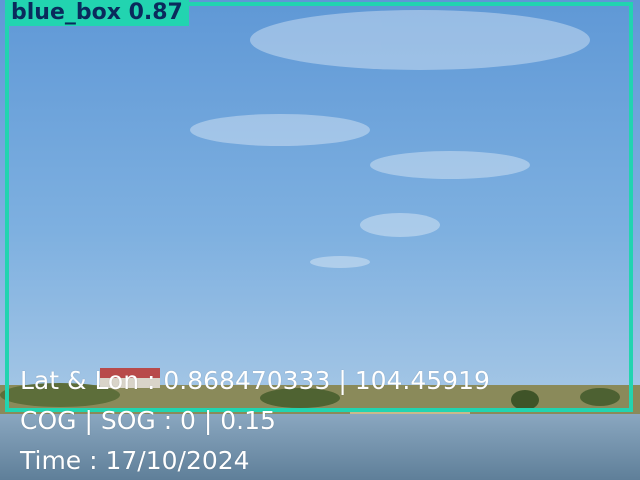 The height and width of the screenshot is (480, 640). I want to click on time-readout: Time : 17/10/2024, so click(135, 460).